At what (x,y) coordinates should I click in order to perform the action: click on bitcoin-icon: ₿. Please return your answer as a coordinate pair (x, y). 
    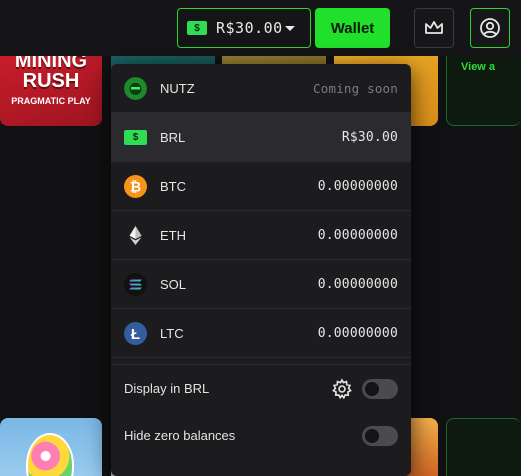
    Looking at the image, I should click on (135, 186).